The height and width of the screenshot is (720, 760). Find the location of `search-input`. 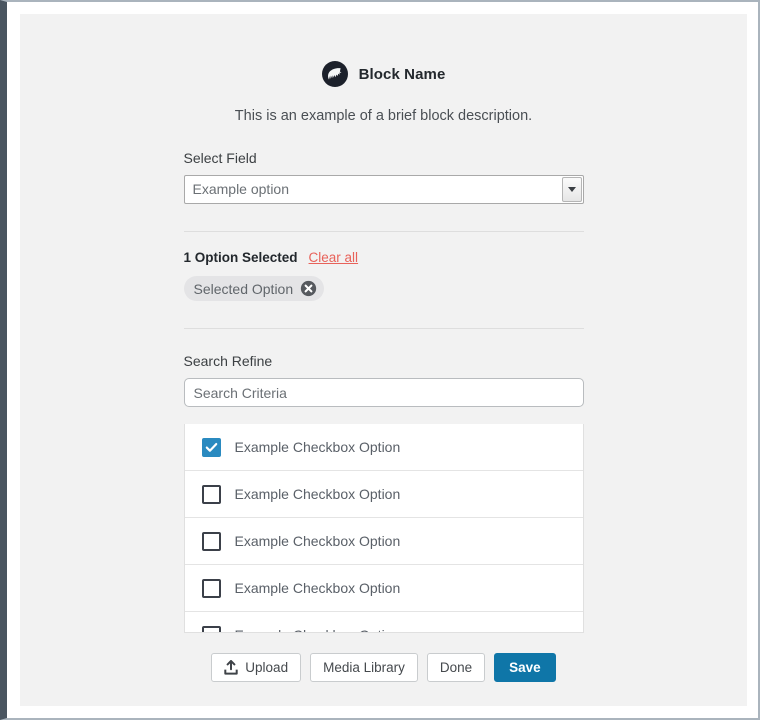

search-input is located at coordinates (383, 392).